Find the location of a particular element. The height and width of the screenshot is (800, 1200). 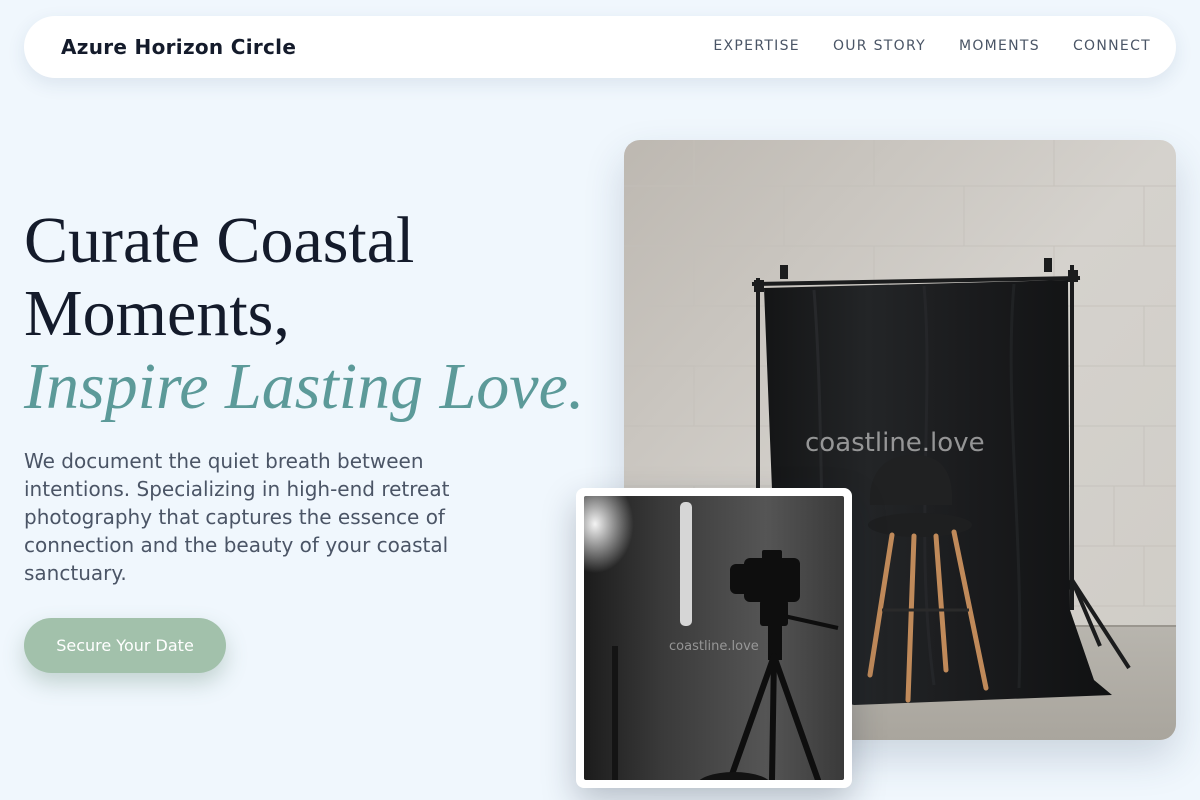

nav-link-connect: CONNECT is located at coordinates (1112, 46).